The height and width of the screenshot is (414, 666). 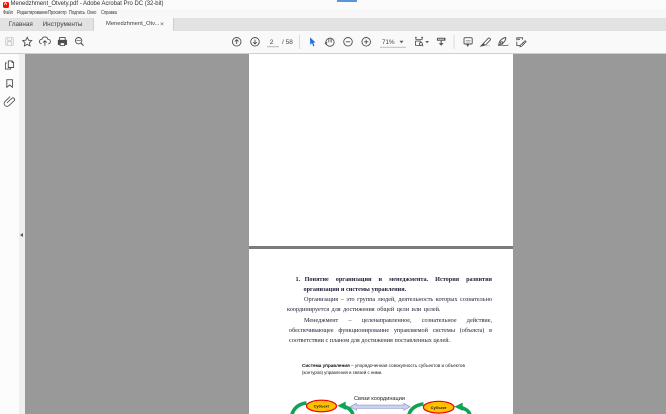 What do you see at coordinates (287, 42) in the screenshot?
I see `svg-text: / 58` at bounding box center [287, 42].